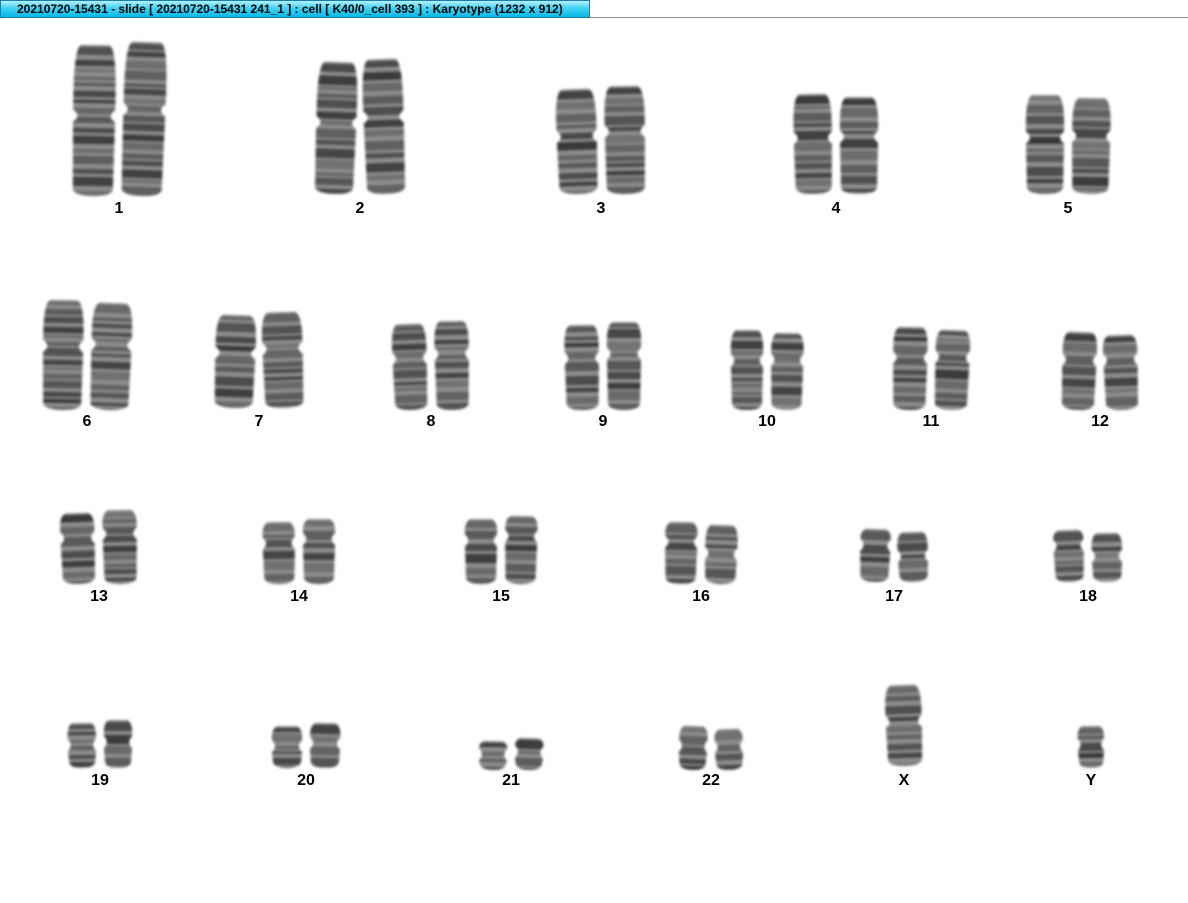 The height and width of the screenshot is (903, 1188). I want to click on chromosome-6-a, so click(63, 357).